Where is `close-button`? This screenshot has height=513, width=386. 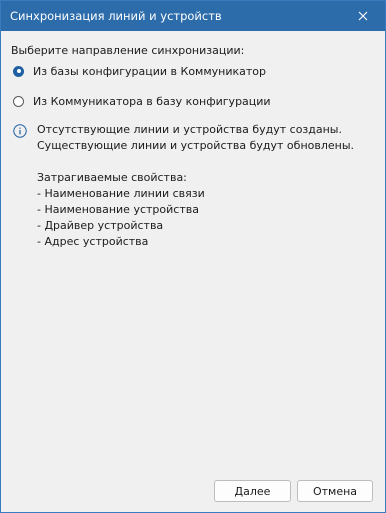
close-button is located at coordinates (363, 16).